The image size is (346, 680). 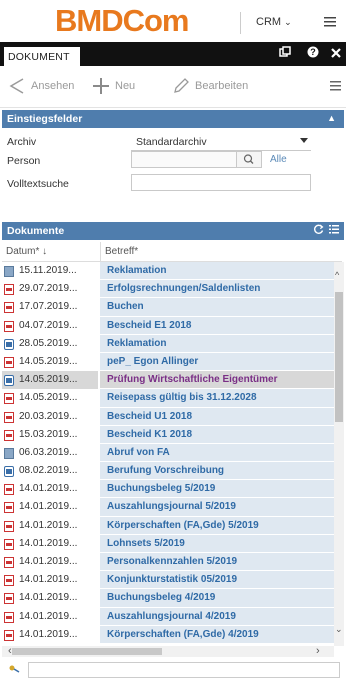 What do you see at coordinates (217, 525) in the screenshot?
I see `subject-cell: Körperschaften (FA,Gde) 5/2019` at bounding box center [217, 525].